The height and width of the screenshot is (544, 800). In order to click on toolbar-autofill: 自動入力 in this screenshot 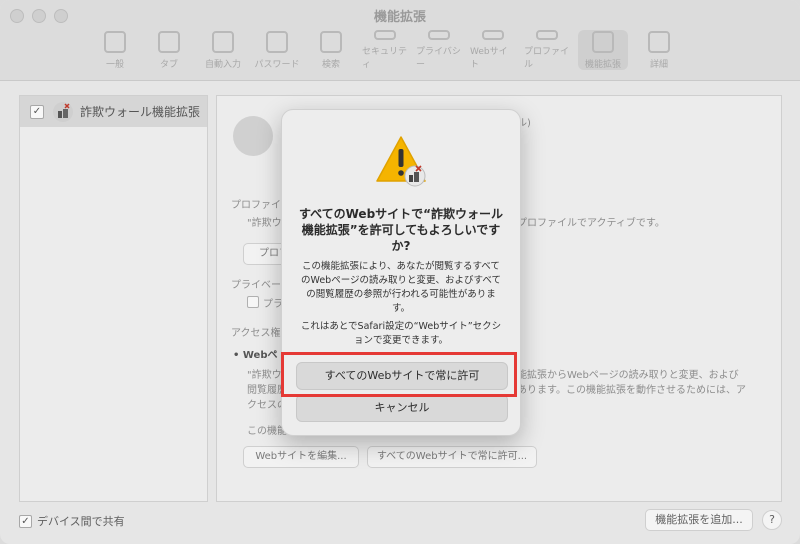, I will do `click(223, 50)`.